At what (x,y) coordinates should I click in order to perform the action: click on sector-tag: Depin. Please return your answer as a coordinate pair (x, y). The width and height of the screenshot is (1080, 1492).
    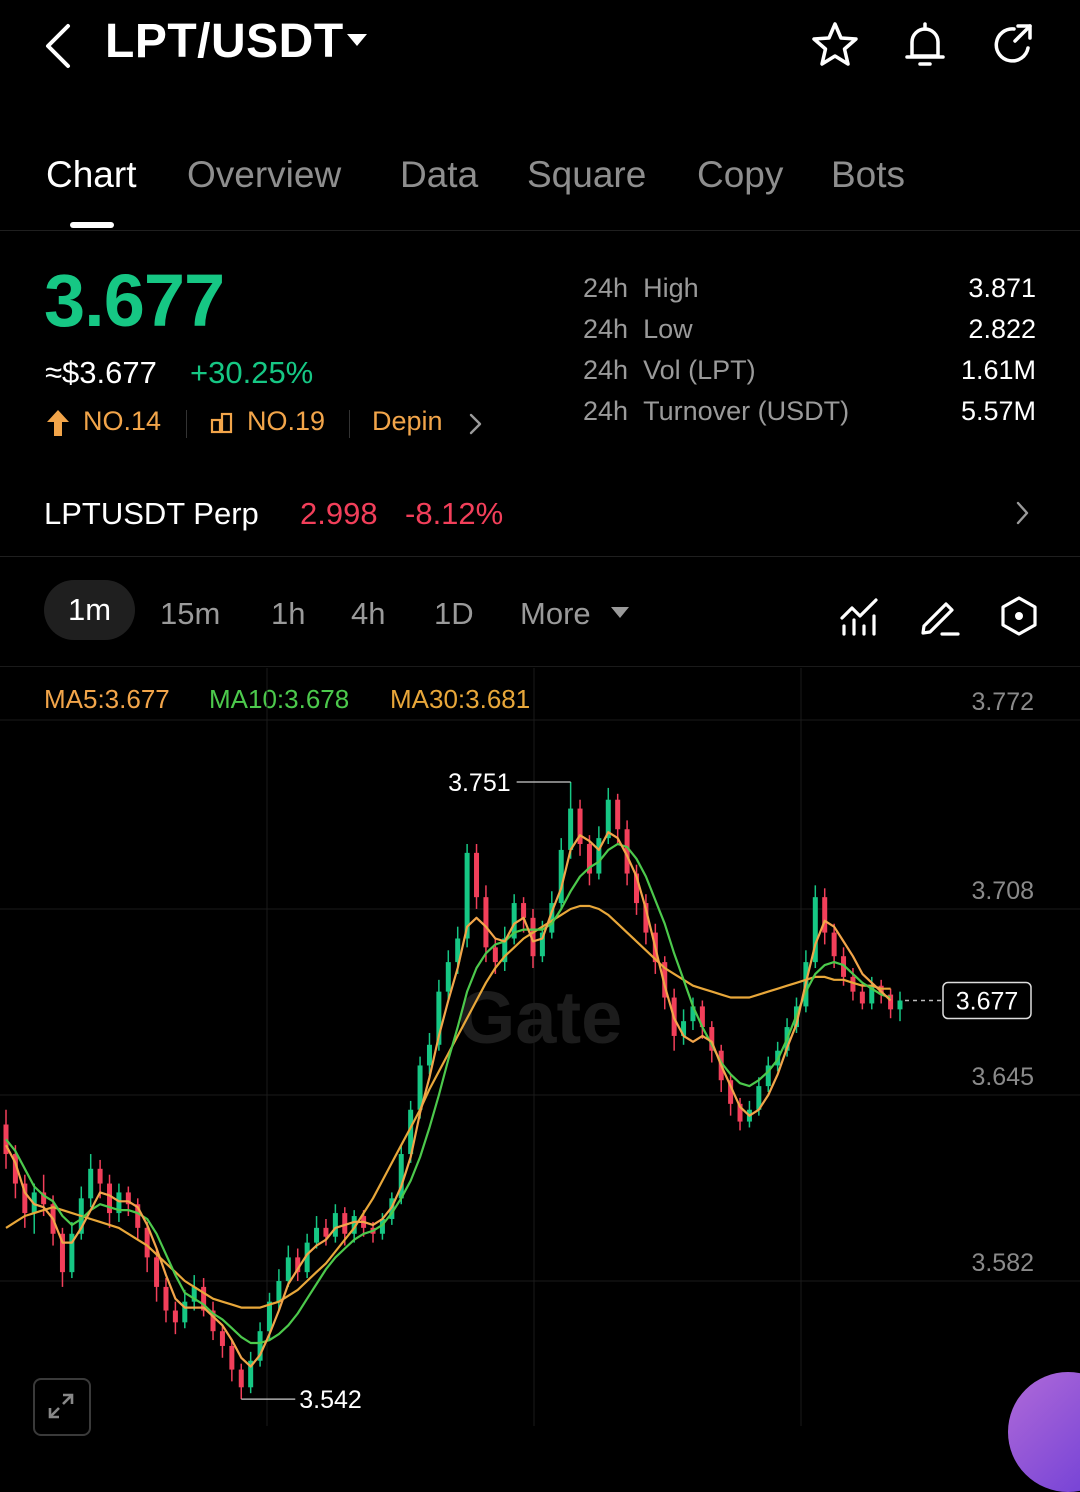
    Looking at the image, I should click on (407, 421).